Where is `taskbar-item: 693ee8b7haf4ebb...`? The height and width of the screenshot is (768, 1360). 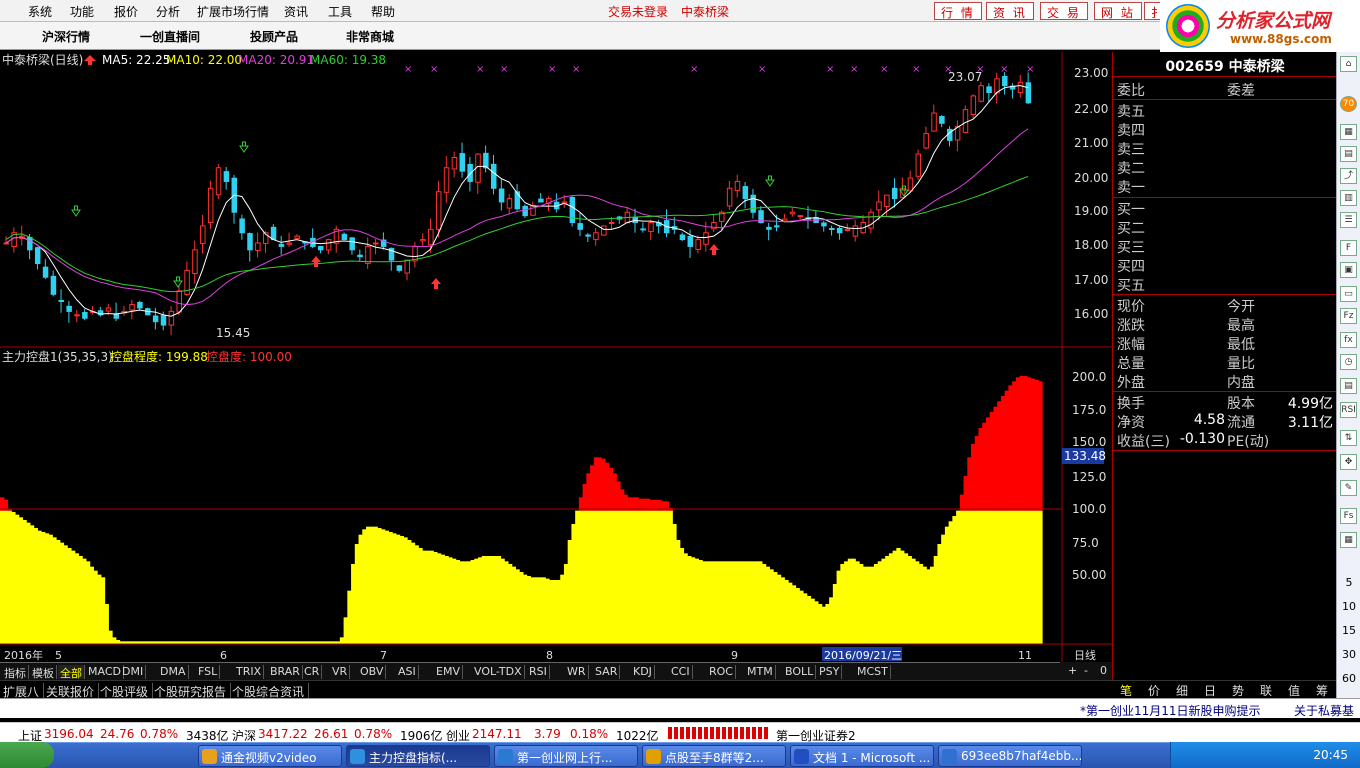 taskbar-item: 693ee8b7haf4ebb... is located at coordinates (1010, 756).